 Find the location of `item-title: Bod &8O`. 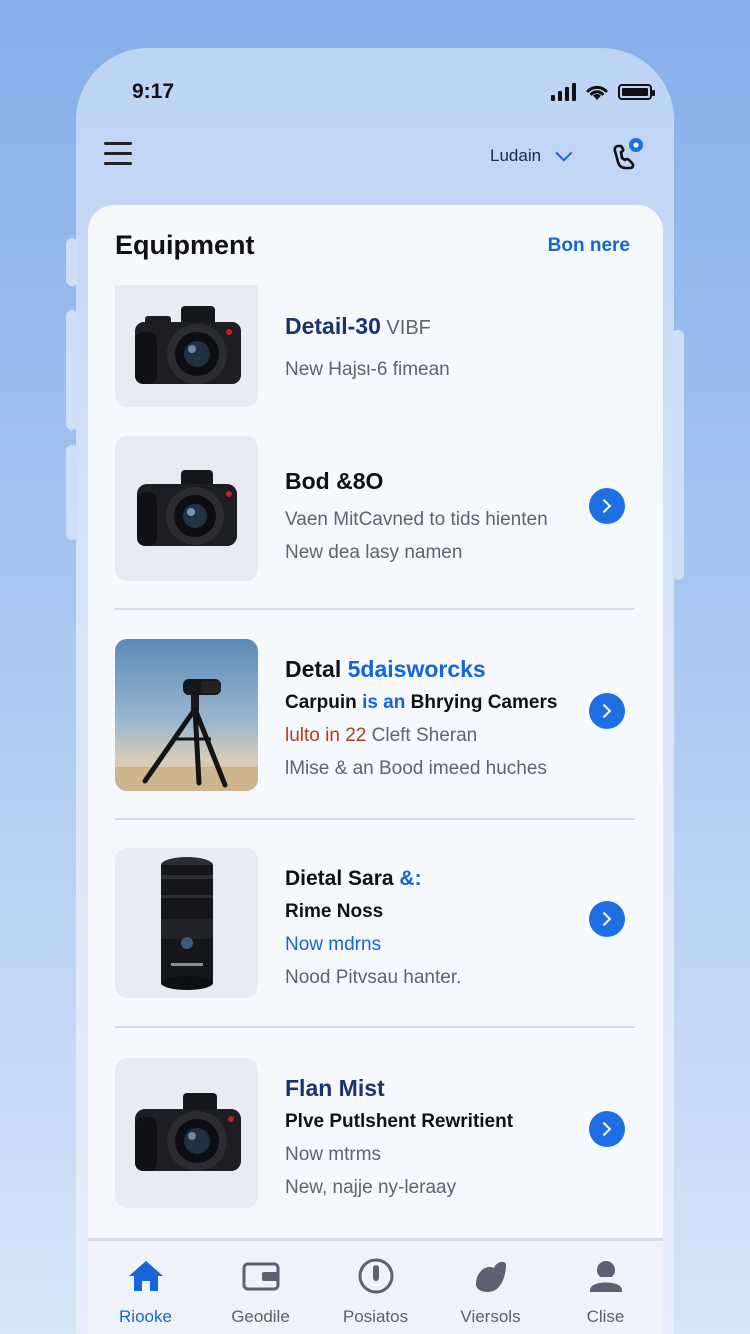

item-title: Bod &8O is located at coordinates (334, 481).